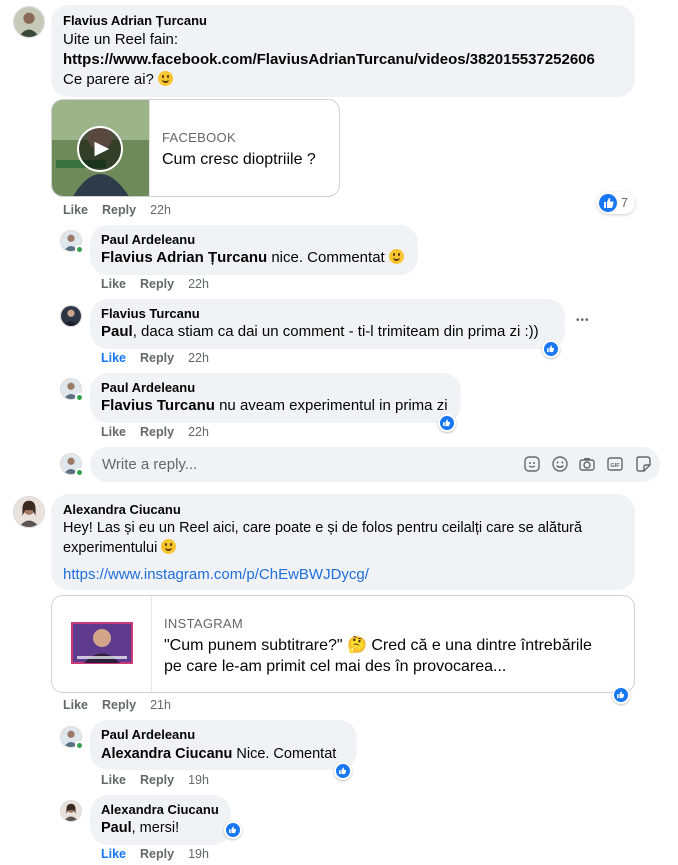 The image size is (678, 865). What do you see at coordinates (239, 159) in the screenshot?
I see `preview-title: Cum cresc dioptriile ?` at bounding box center [239, 159].